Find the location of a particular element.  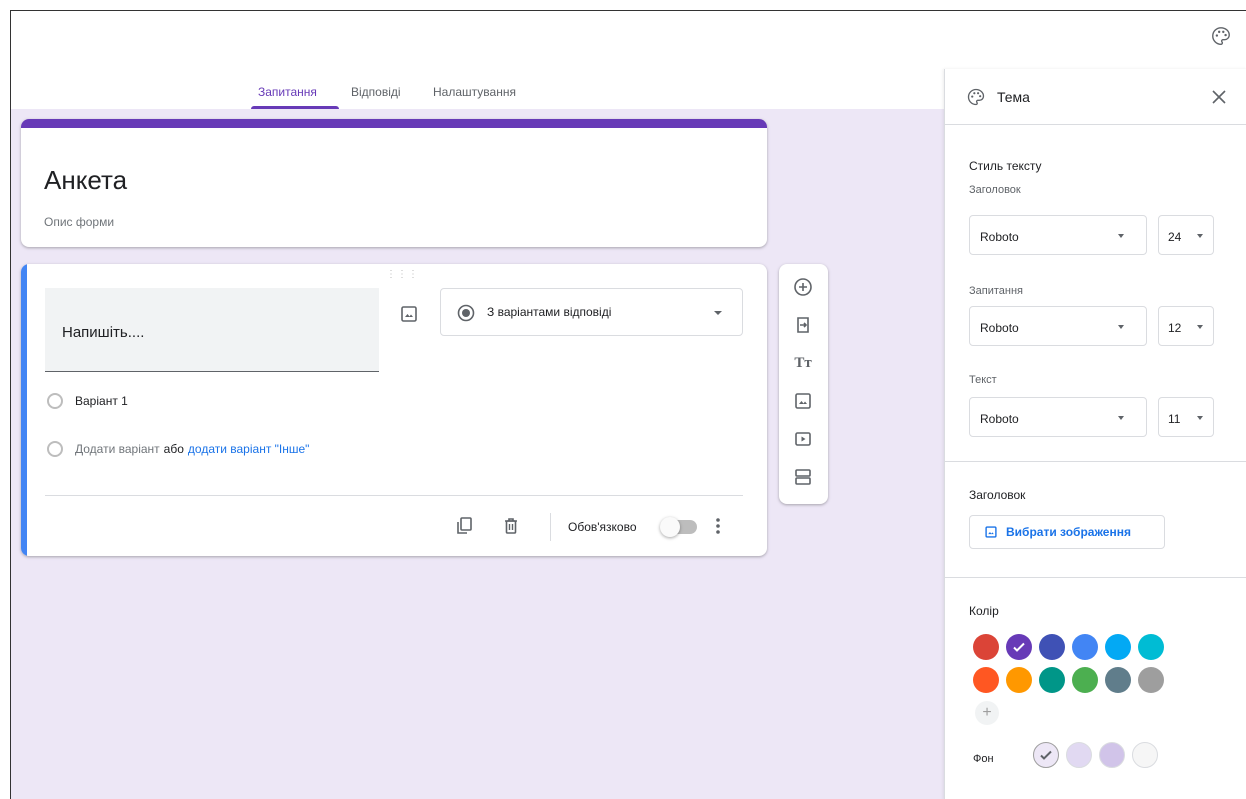

add-option-link: Додати варіант is located at coordinates (117, 449).